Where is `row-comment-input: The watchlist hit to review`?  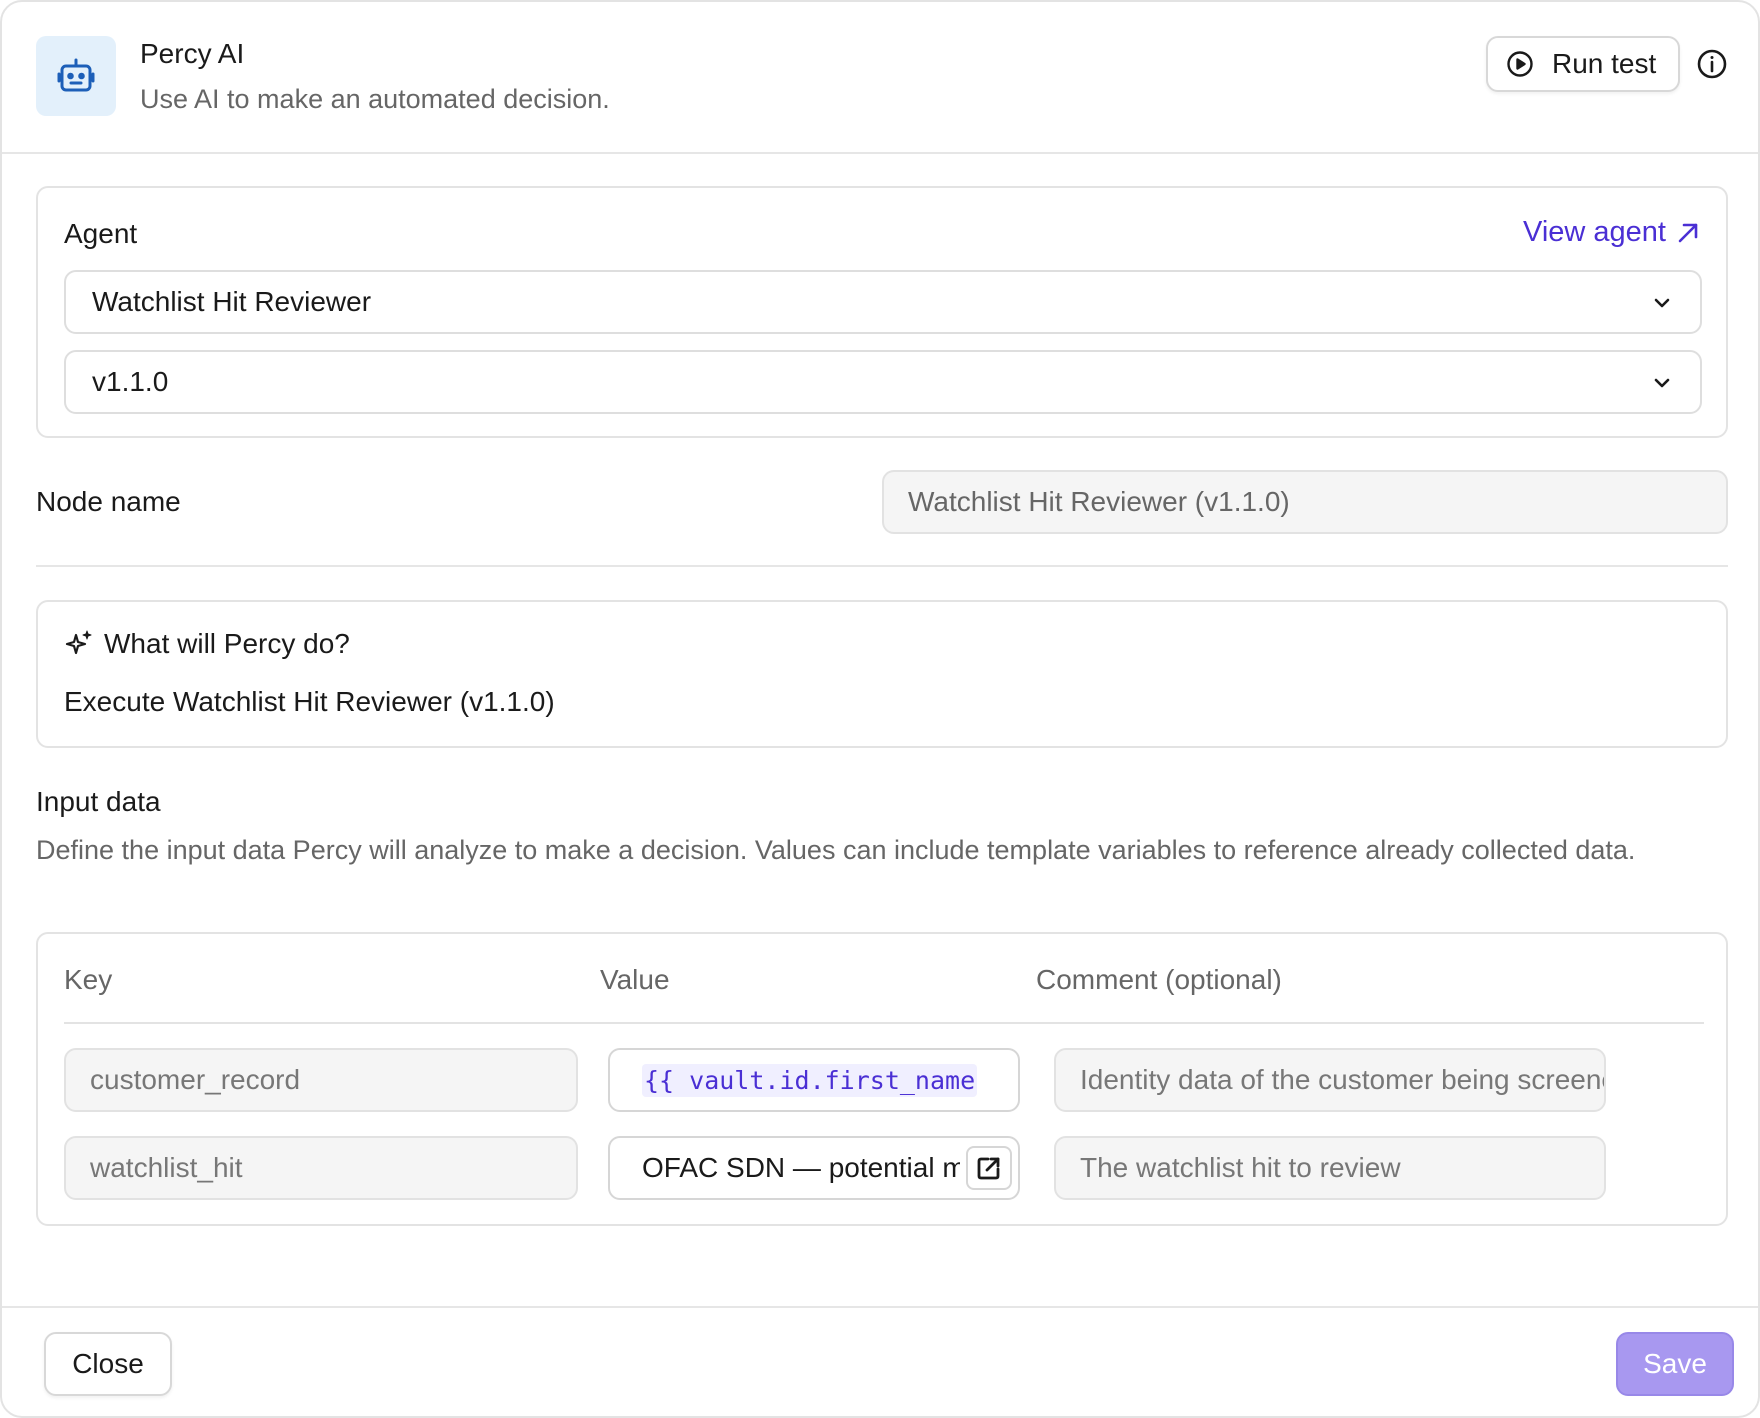
row-comment-input: The watchlist hit to review is located at coordinates (1330, 1168).